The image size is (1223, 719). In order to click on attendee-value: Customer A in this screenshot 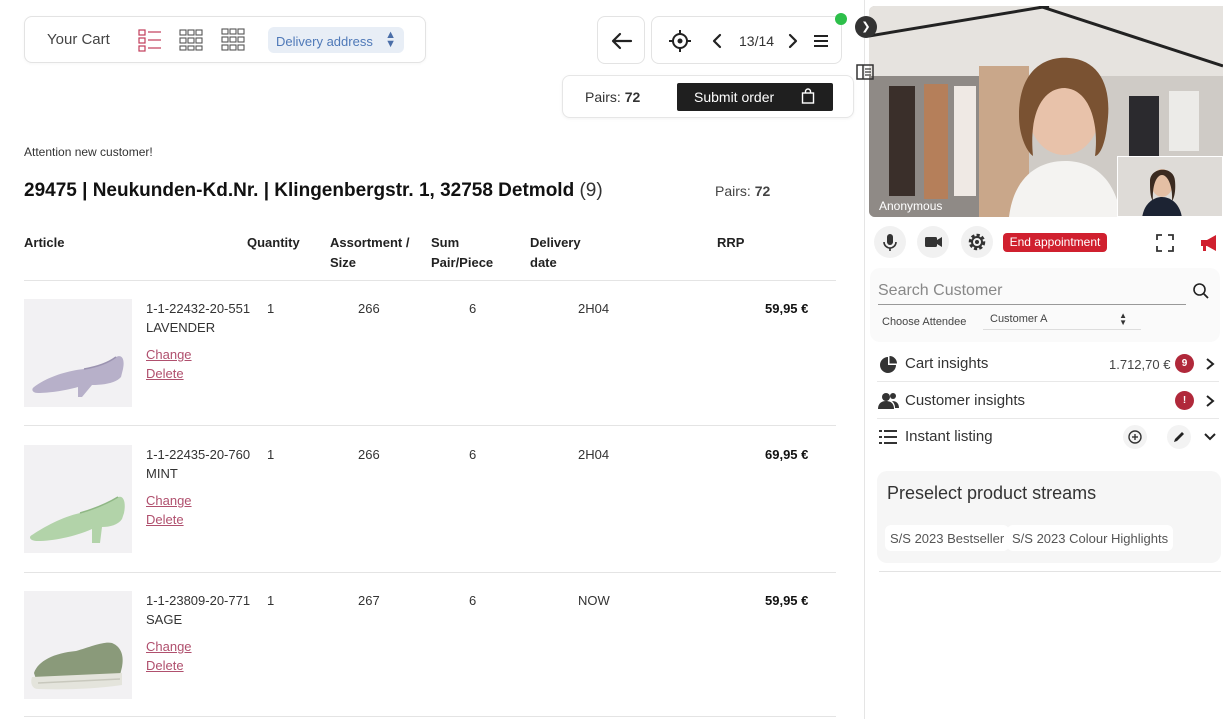, I will do `click(1019, 319)`.